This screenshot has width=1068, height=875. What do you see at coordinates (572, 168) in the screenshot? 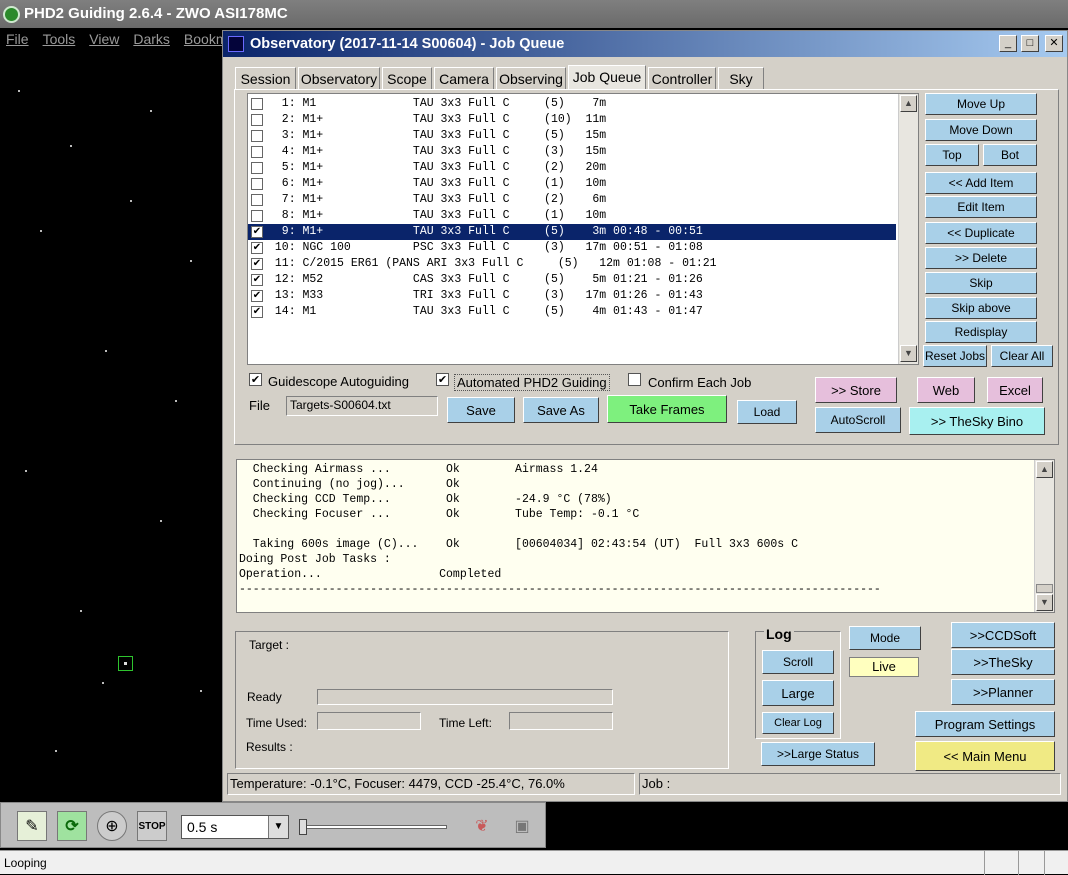
I see `job-row: 5: M1+ TAU 3x3 Full C (2) 20m` at bounding box center [572, 168].